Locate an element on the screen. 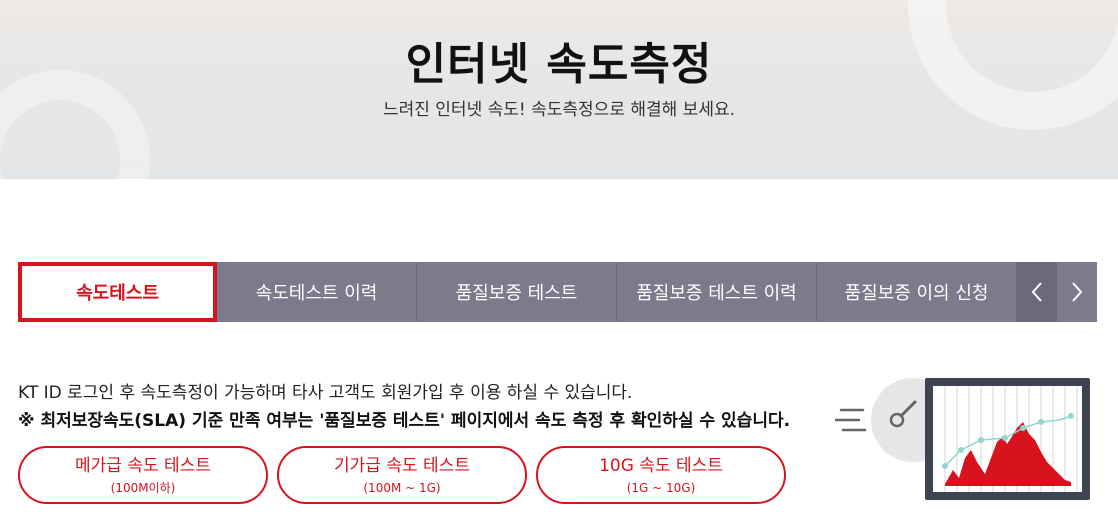 Image resolution: width=1118 pixels, height=527 pixels. button-range: (100M ~ 1G) is located at coordinates (402, 487).